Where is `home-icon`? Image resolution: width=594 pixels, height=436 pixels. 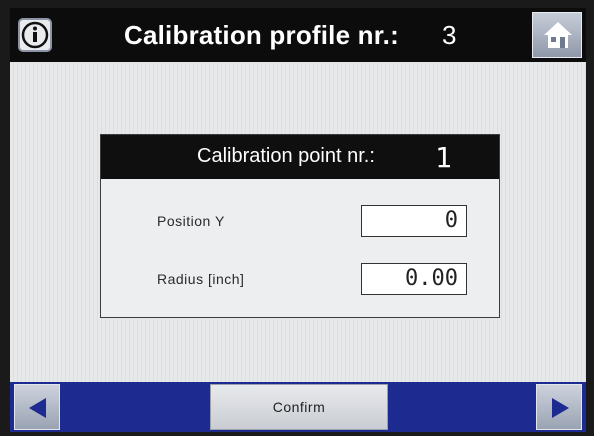 home-icon is located at coordinates (558, 35).